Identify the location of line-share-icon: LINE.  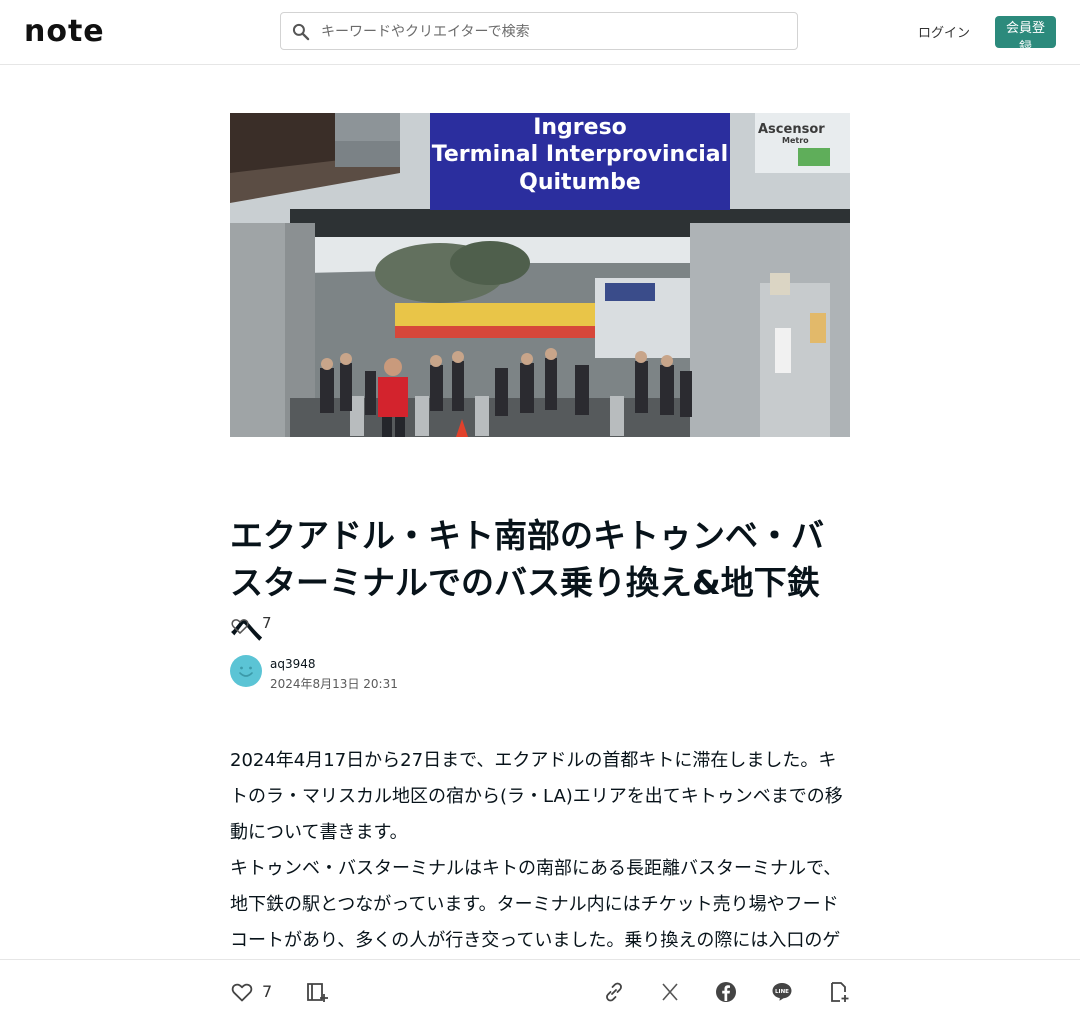
(782, 992).